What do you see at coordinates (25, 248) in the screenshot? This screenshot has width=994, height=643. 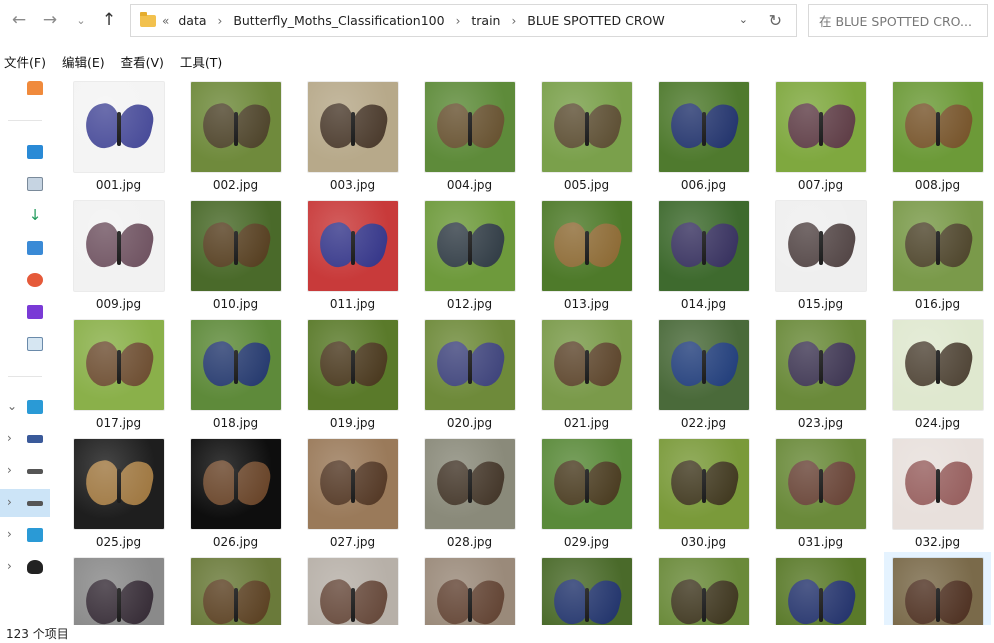 I see `nav-pictures` at bounding box center [25, 248].